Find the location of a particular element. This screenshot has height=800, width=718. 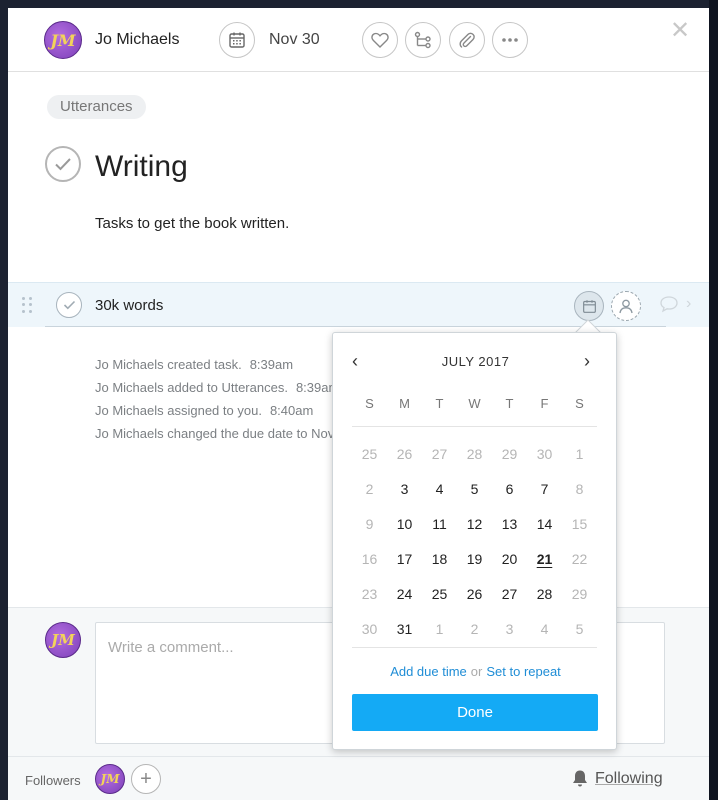

complete-task-button is located at coordinates (63, 164).